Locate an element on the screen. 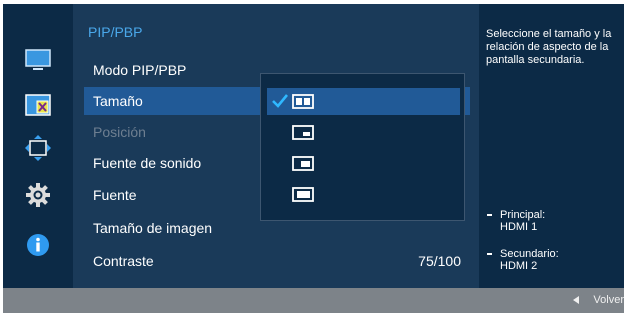 This screenshot has height=313, width=624. pbp-split-icon is located at coordinates (303, 101).